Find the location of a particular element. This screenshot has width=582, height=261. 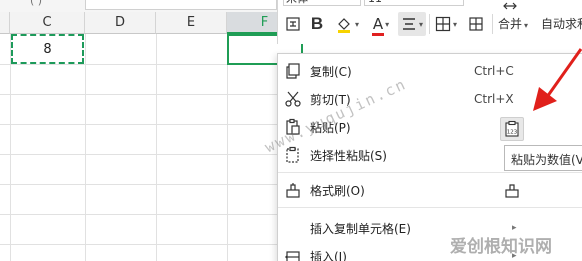

copied-cell-c: 8 is located at coordinates (47, 49).